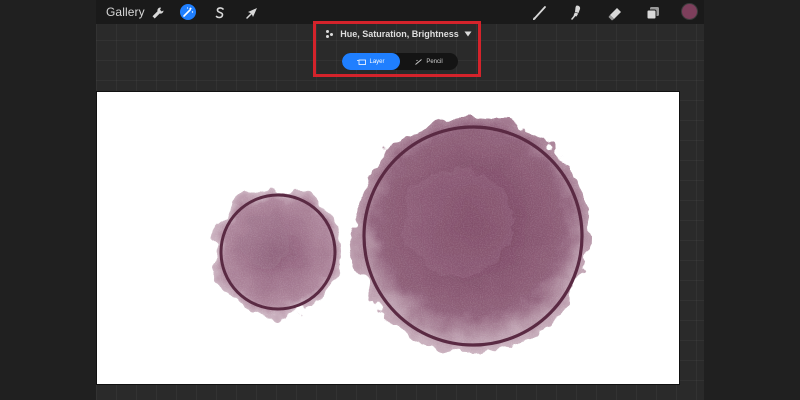 This screenshot has height=400, width=800. I want to click on layers-icon, so click(653, 13).